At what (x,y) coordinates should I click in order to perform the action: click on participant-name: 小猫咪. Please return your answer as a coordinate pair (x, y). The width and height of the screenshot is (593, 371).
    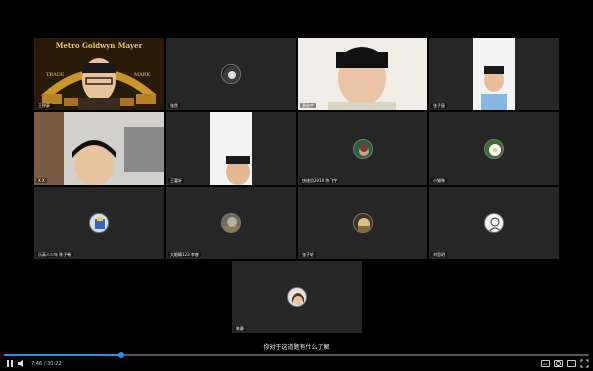
    Looking at the image, I should click on (439, 180).